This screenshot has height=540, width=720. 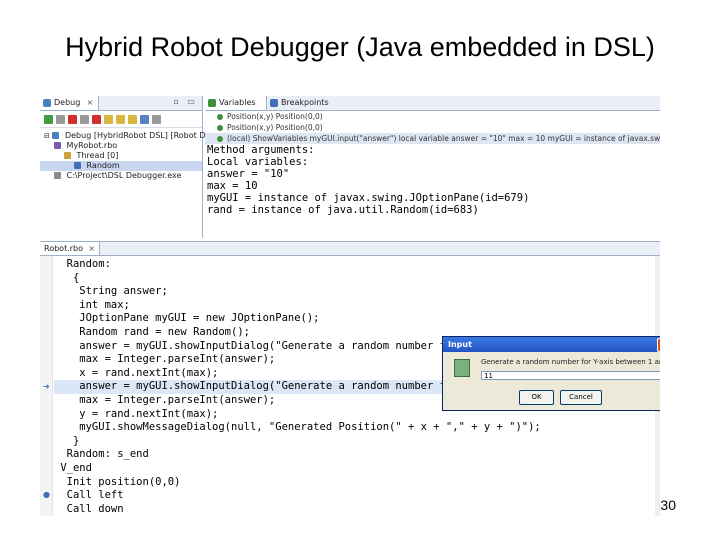 I want to click on tab-variables: Variables, so click(x=236, y=103).